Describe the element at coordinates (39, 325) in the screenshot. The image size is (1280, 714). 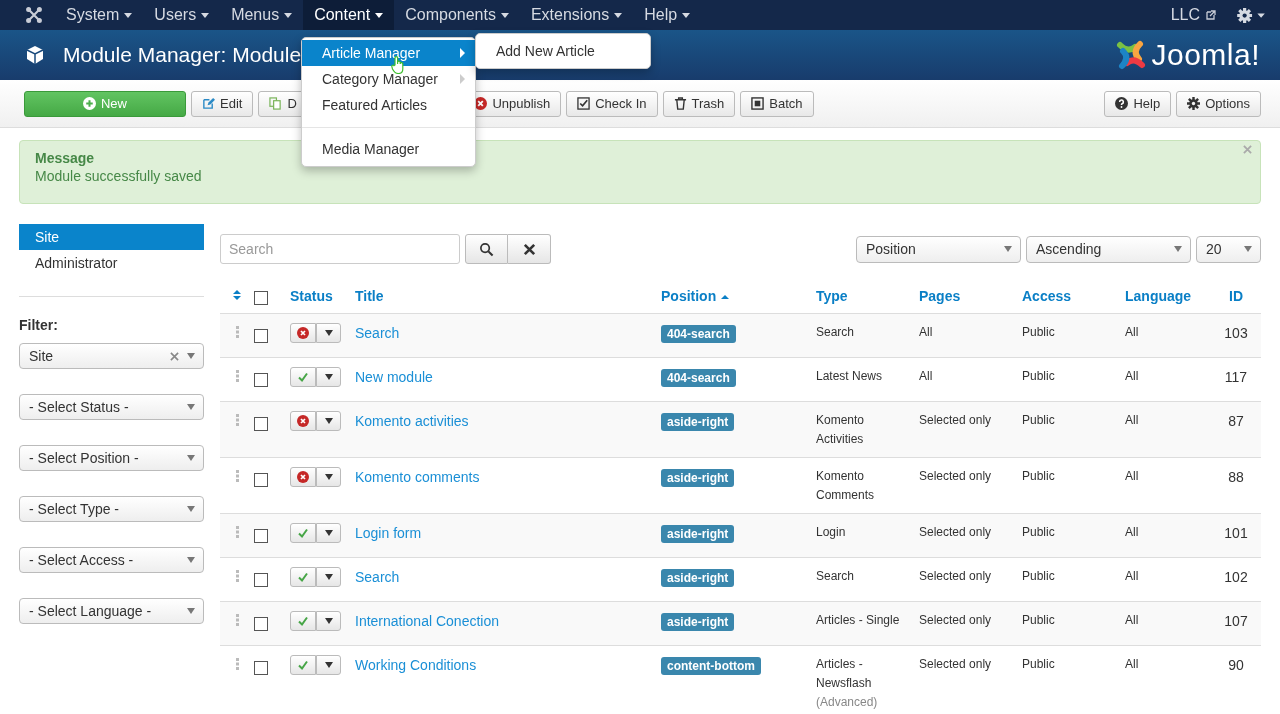
I see `filter-label: Filter:` at that location.